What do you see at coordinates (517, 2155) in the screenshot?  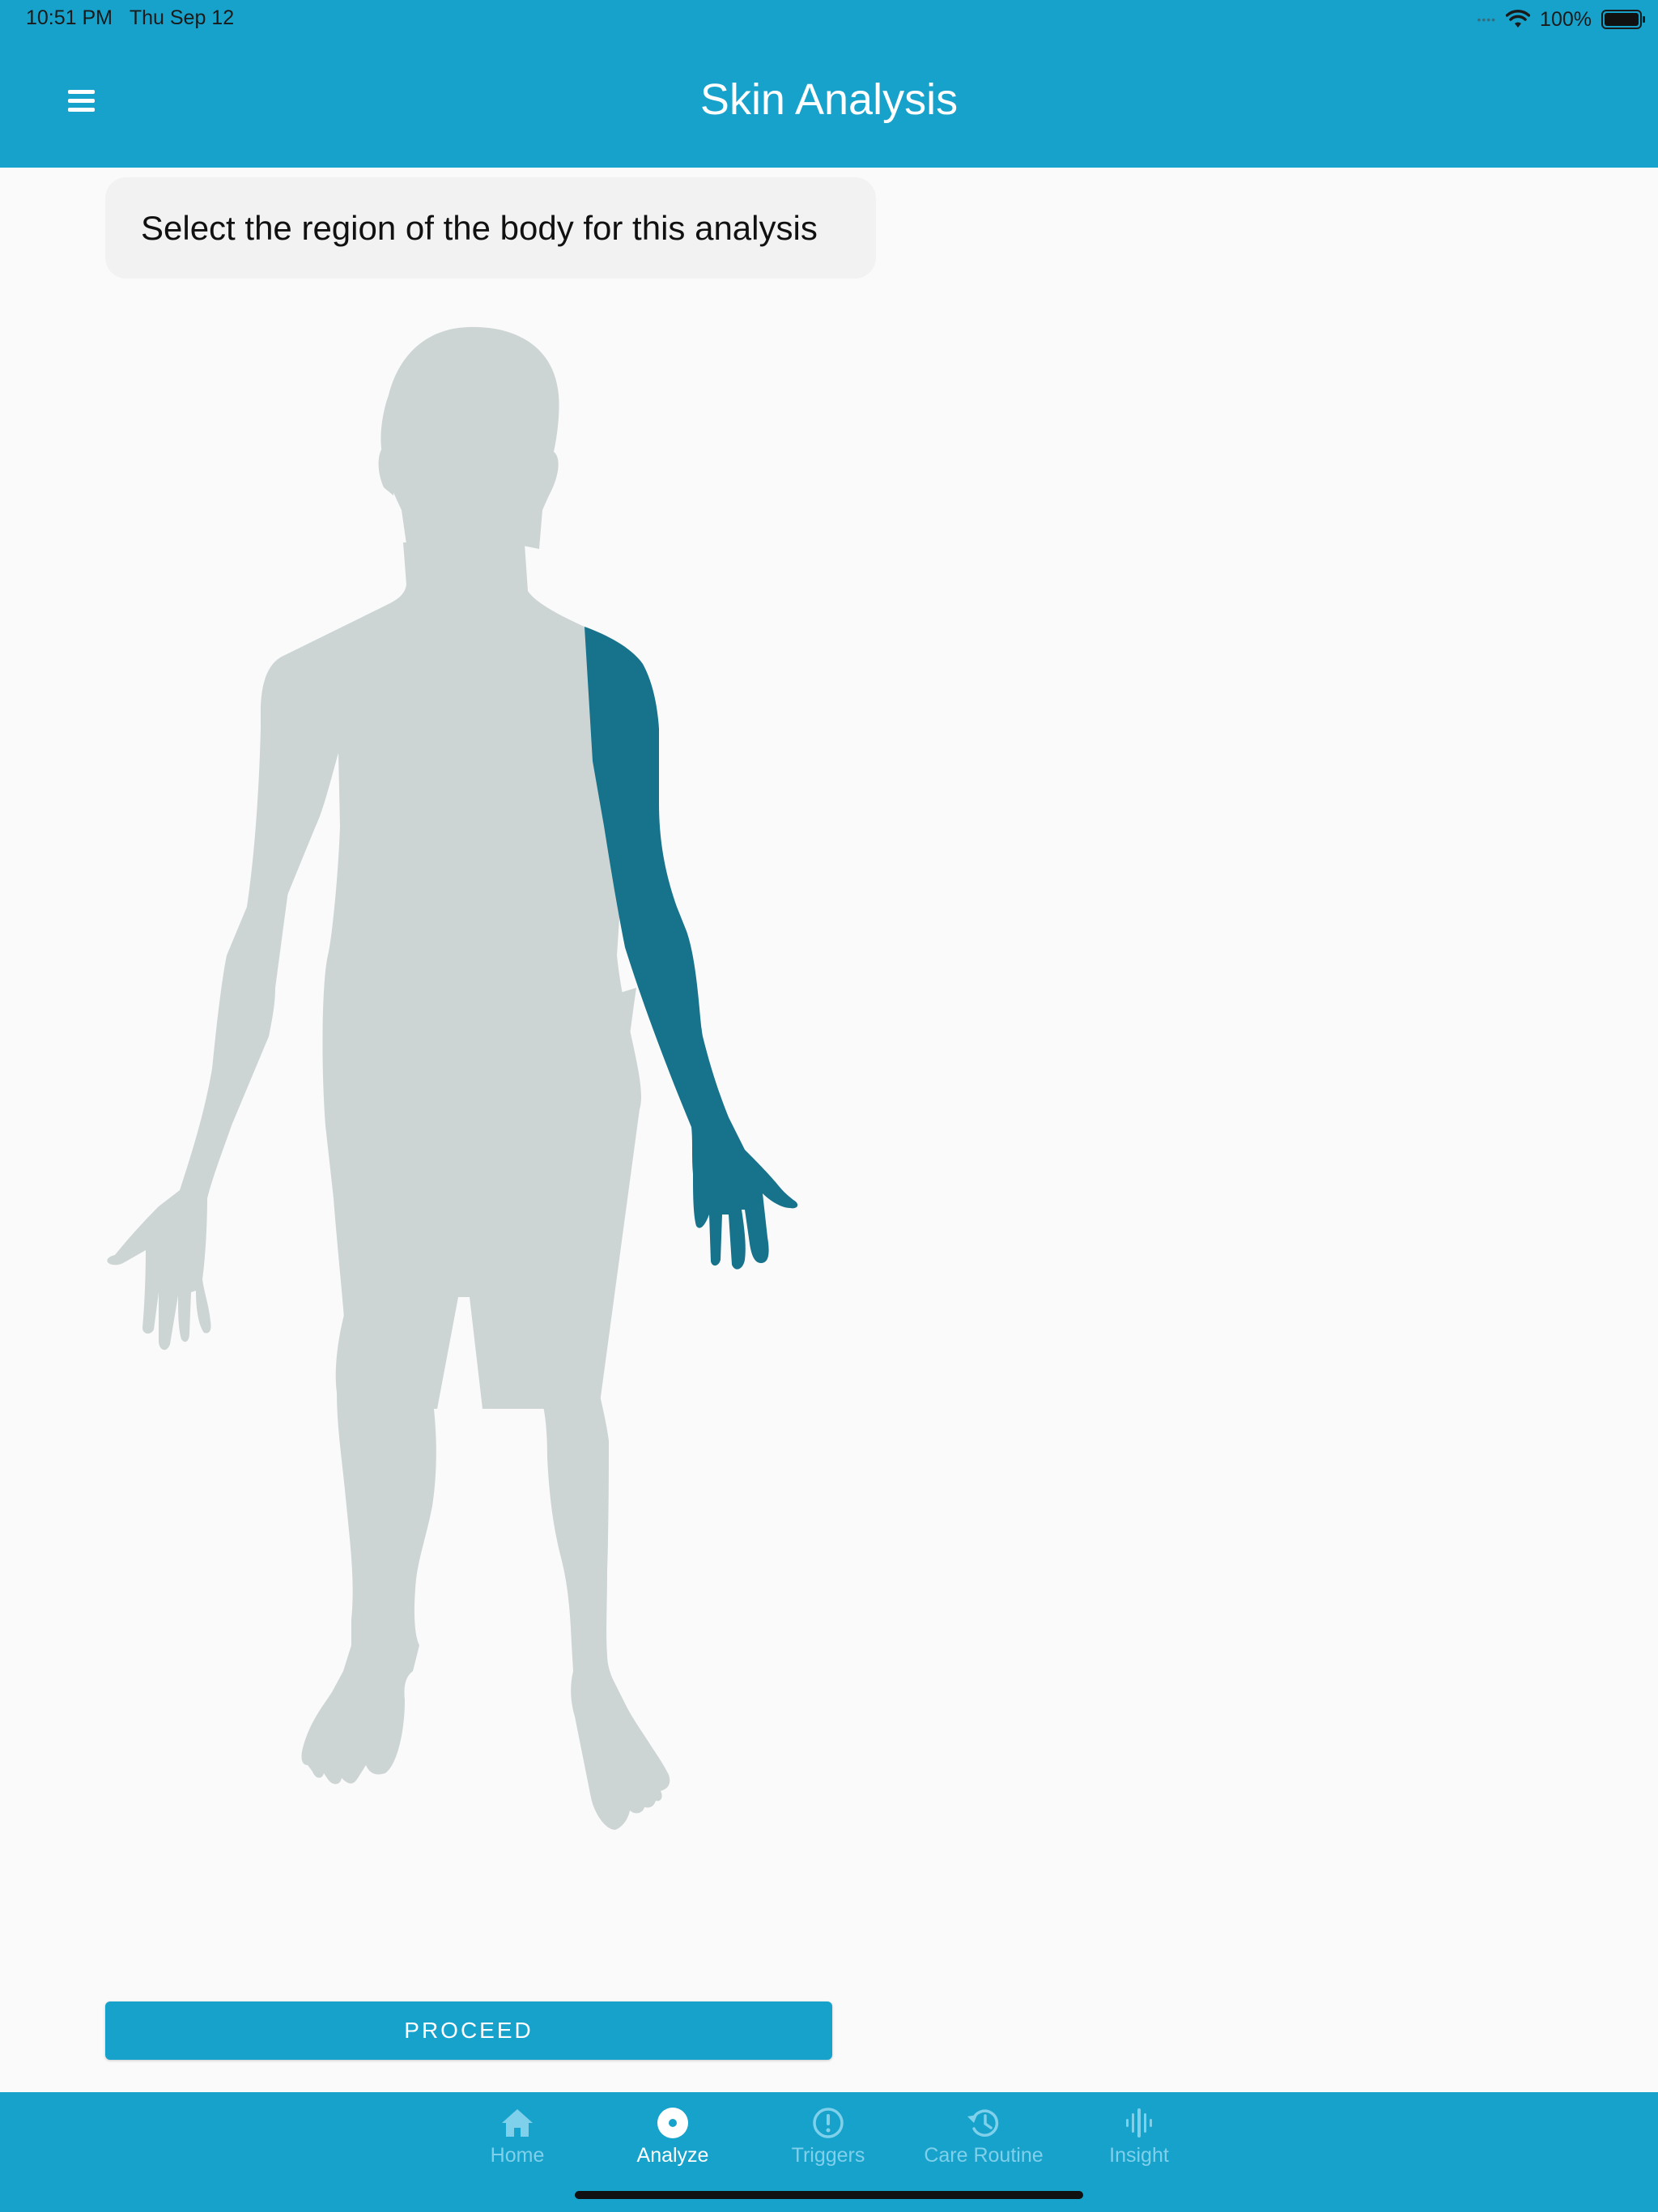 I see `tab-label: Home` at bounding box center [517, 2155].